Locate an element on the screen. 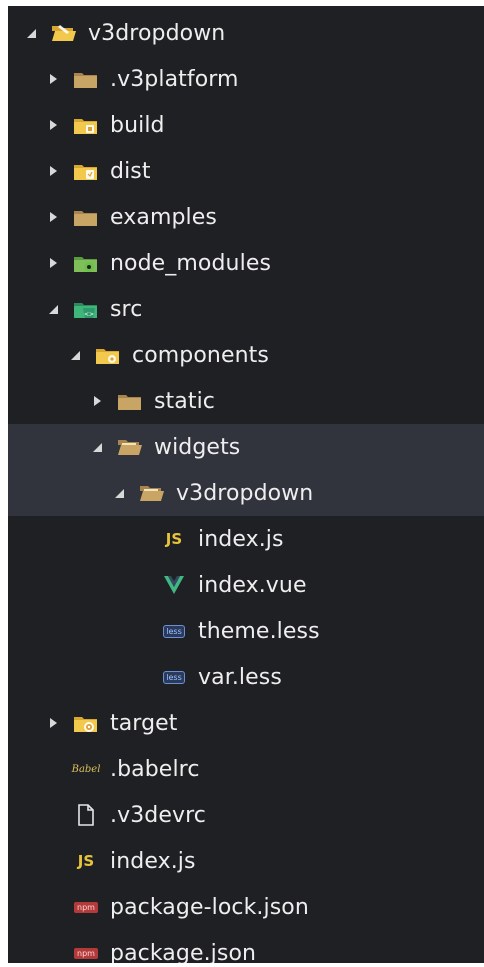 This screenshot has width=484, height=967. folder-components-icon is located at coordinates (108, 355).